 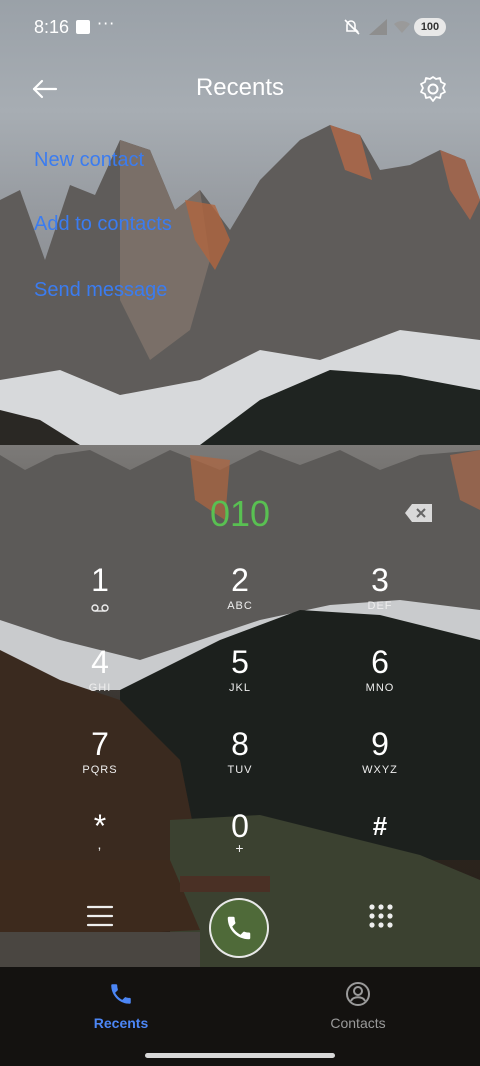 What do you see at coordinates (380, 662) in the screenshot?
I see `key-digit: 6` at bounding box center [380, 662].